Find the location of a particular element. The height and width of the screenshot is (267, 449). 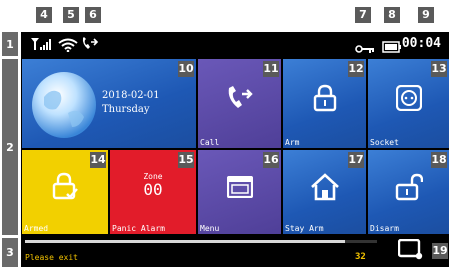

callout-call-tile: 11 is located at coordinates (271, 69).